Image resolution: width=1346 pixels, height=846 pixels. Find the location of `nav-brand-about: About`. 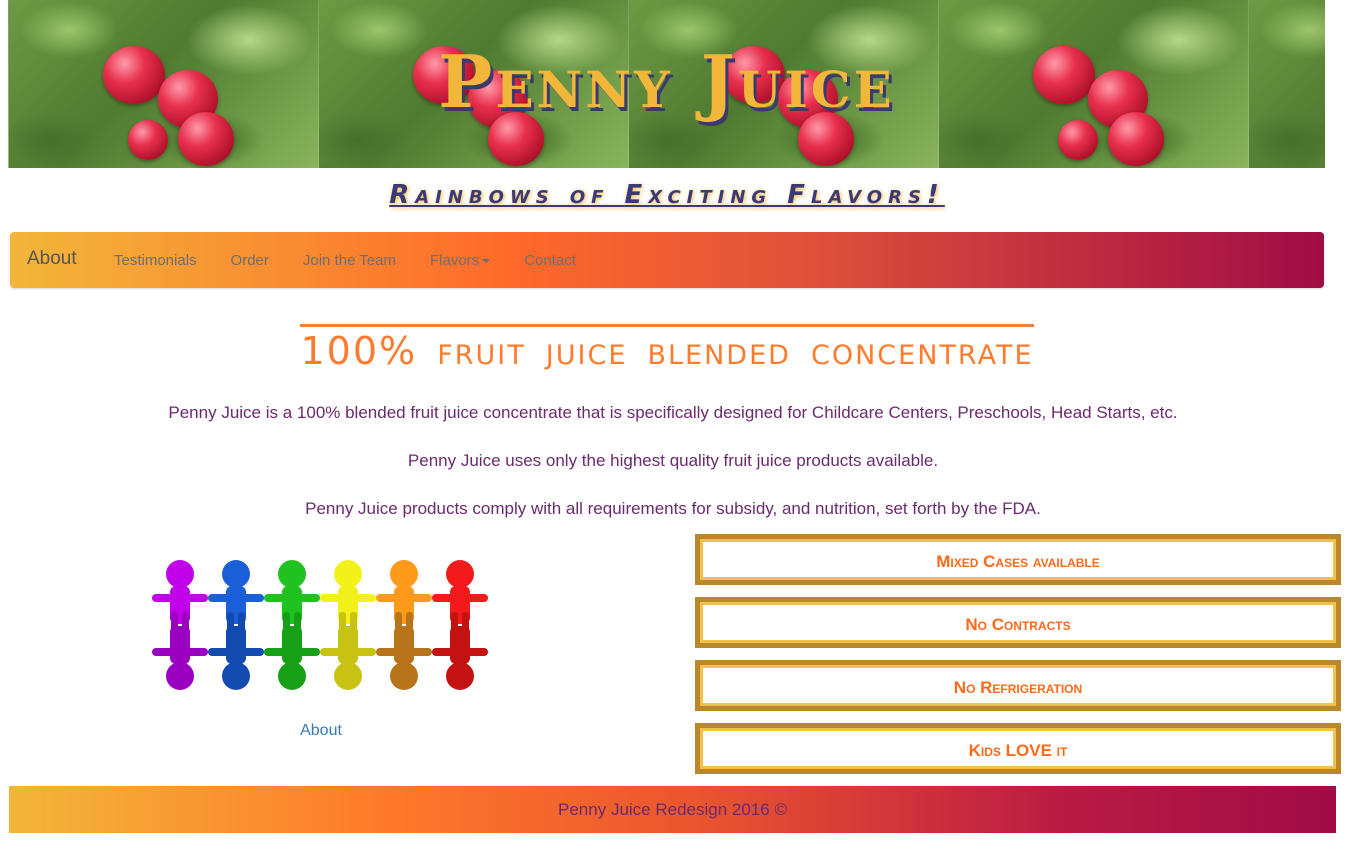

nav-brand-about: About is located at coordinates (52, 259).